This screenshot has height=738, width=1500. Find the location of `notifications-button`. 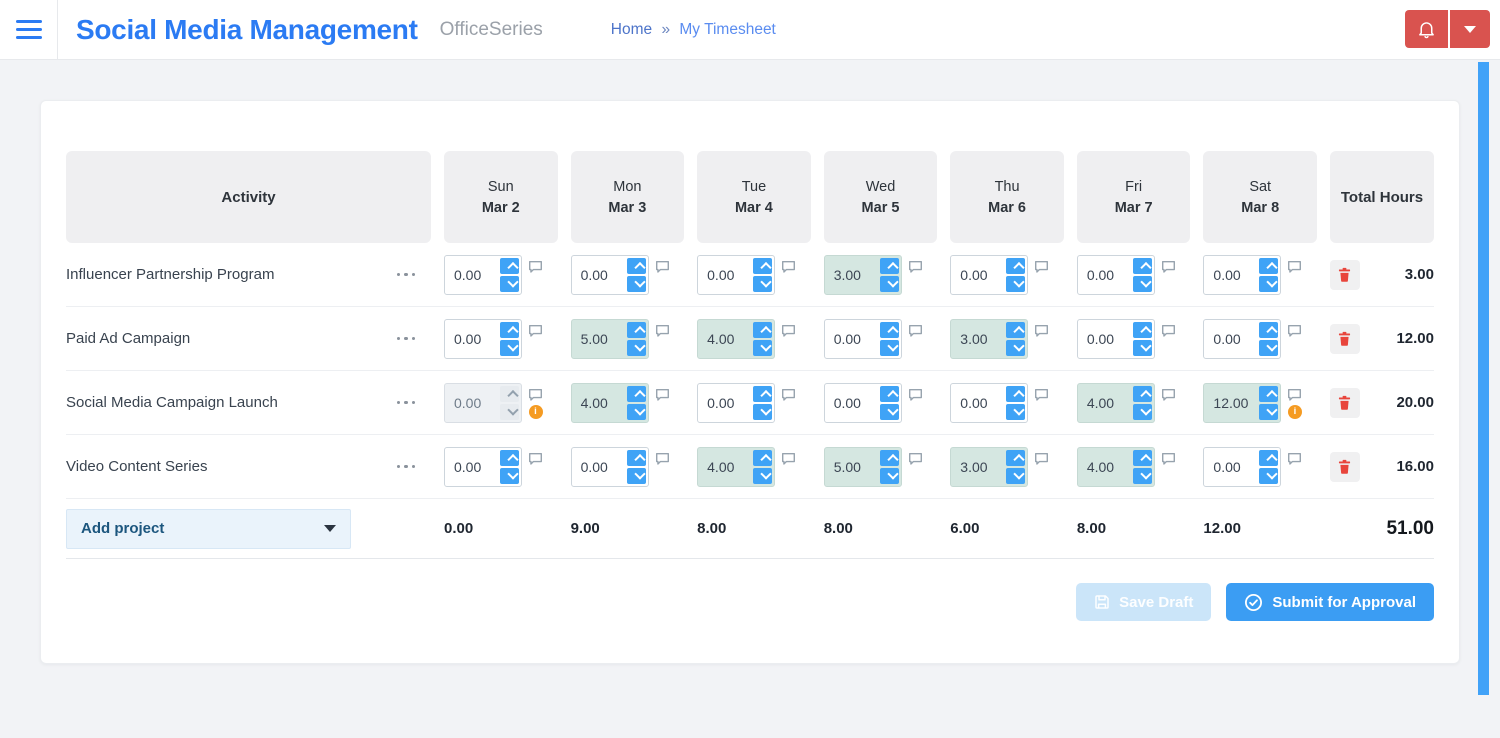

notifications-button is located at coordinates (1426, 29).